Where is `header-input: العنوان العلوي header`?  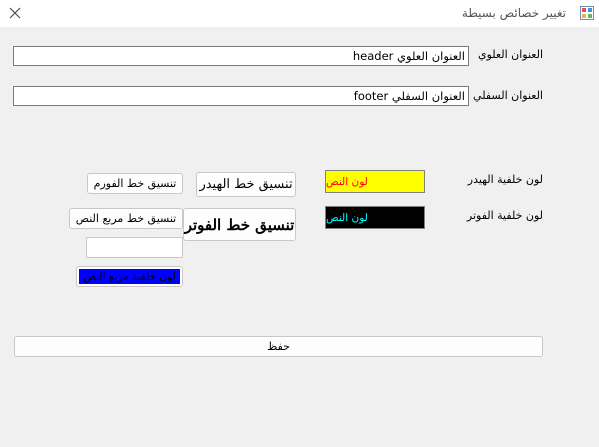
header-input: العنوان العلوي header is located at coordinates (241, 56).